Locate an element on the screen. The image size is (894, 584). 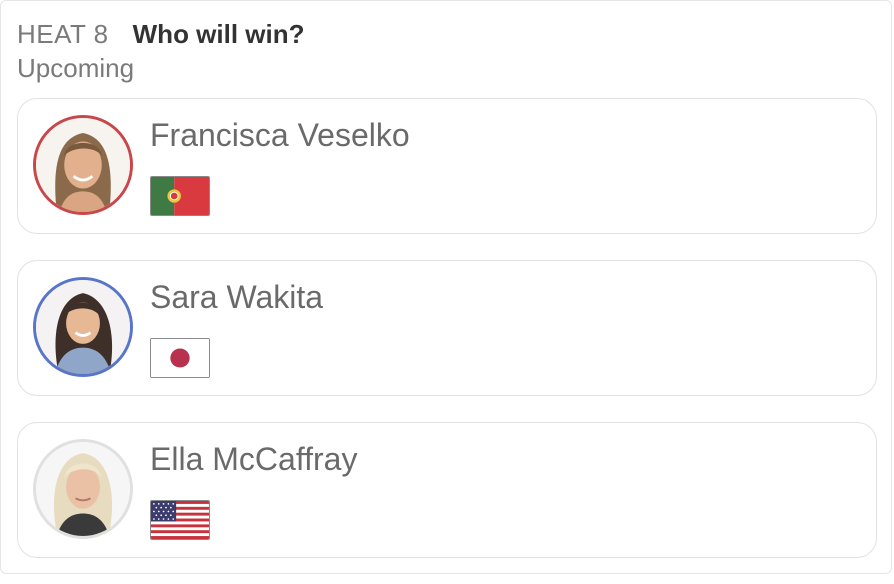
heat-question: Who will win? is located at coordinates (218, 34).